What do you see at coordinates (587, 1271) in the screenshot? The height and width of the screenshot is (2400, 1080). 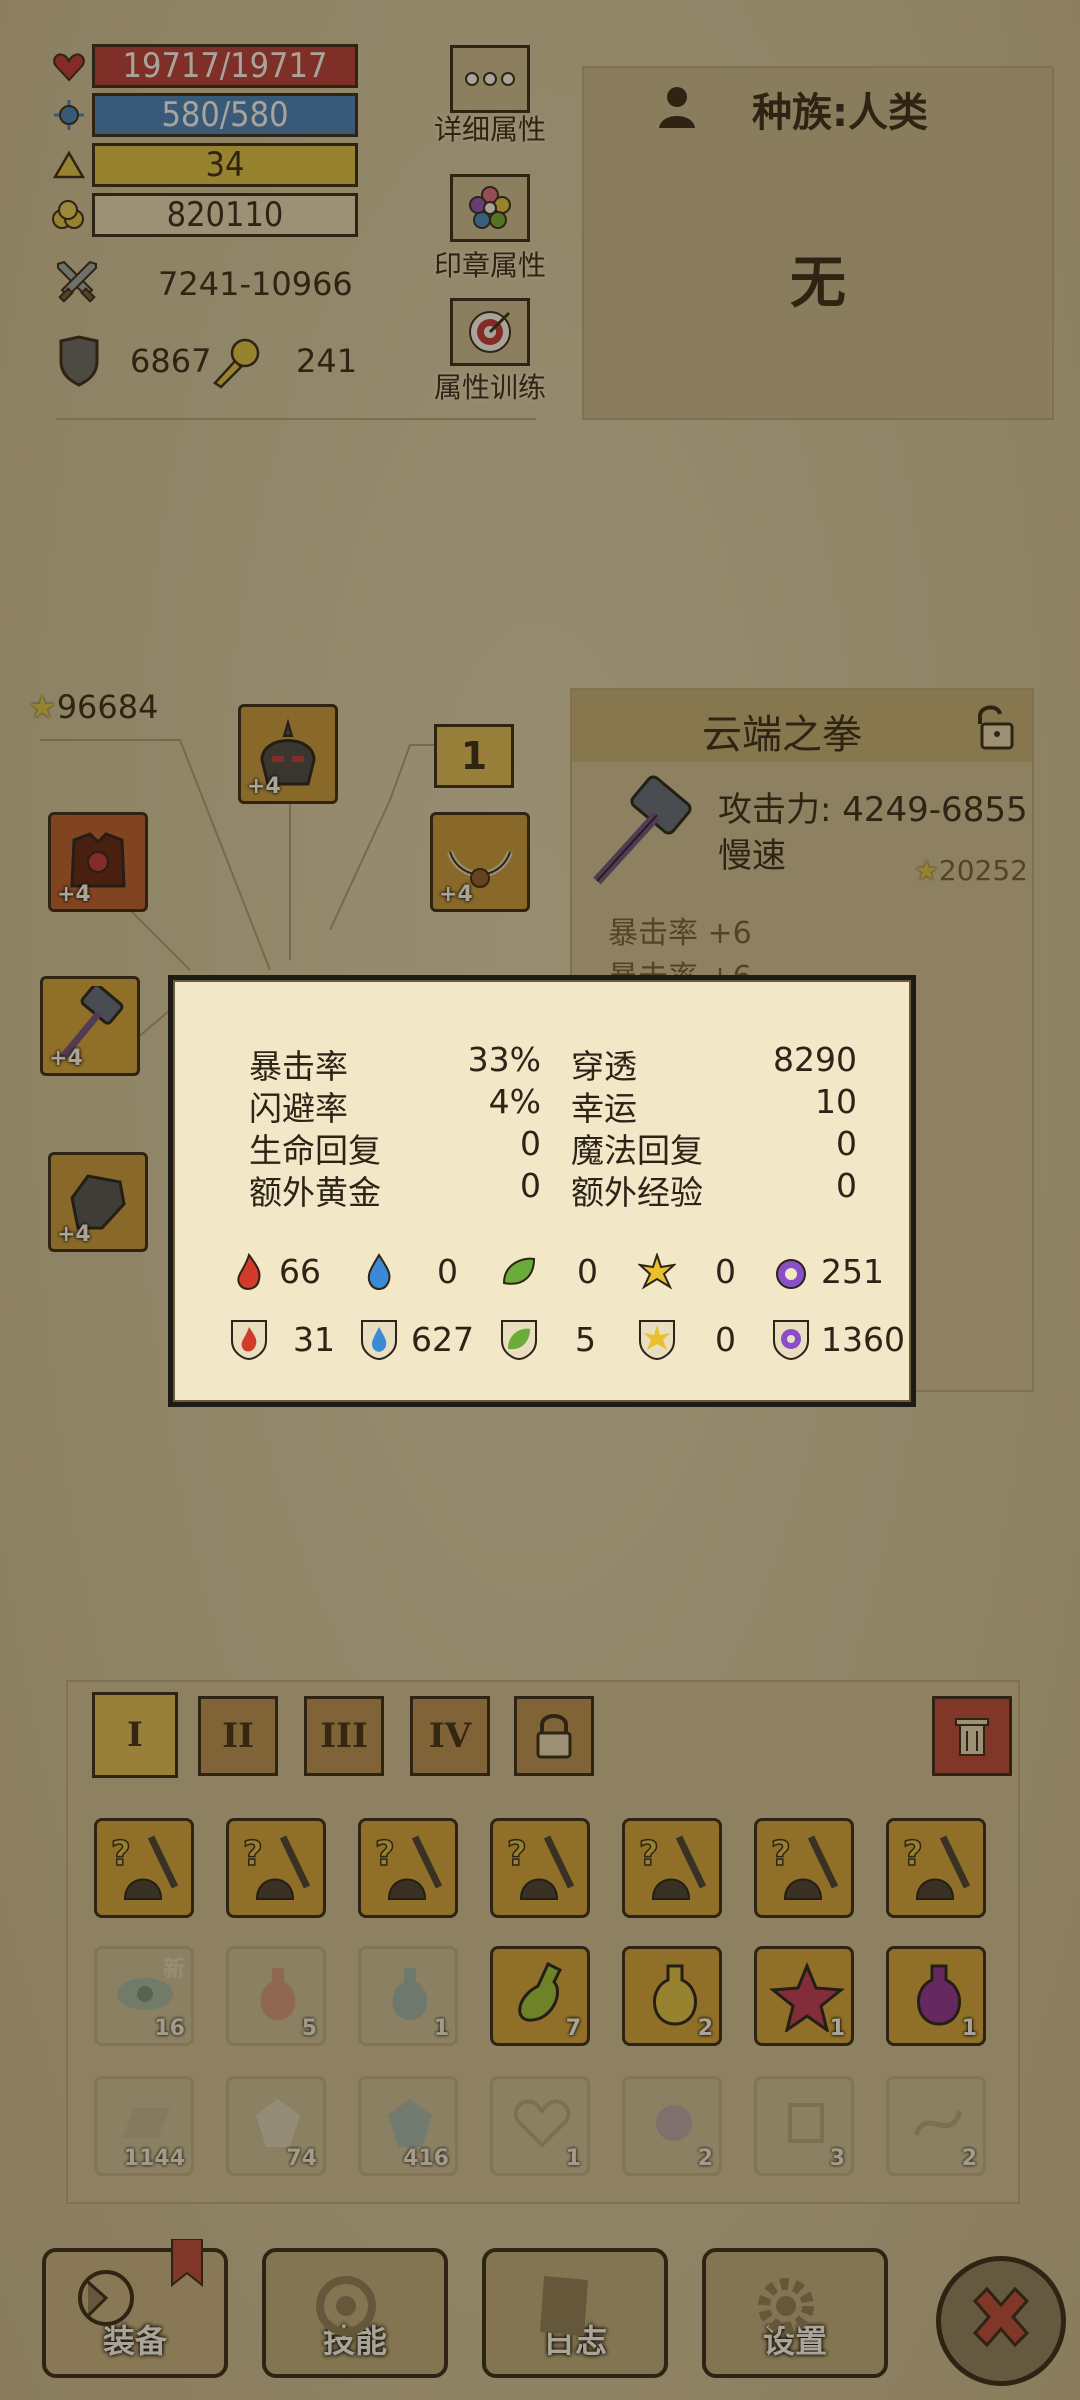 I see `attack-nature-value: 0` at bounding box center [587, 1271].